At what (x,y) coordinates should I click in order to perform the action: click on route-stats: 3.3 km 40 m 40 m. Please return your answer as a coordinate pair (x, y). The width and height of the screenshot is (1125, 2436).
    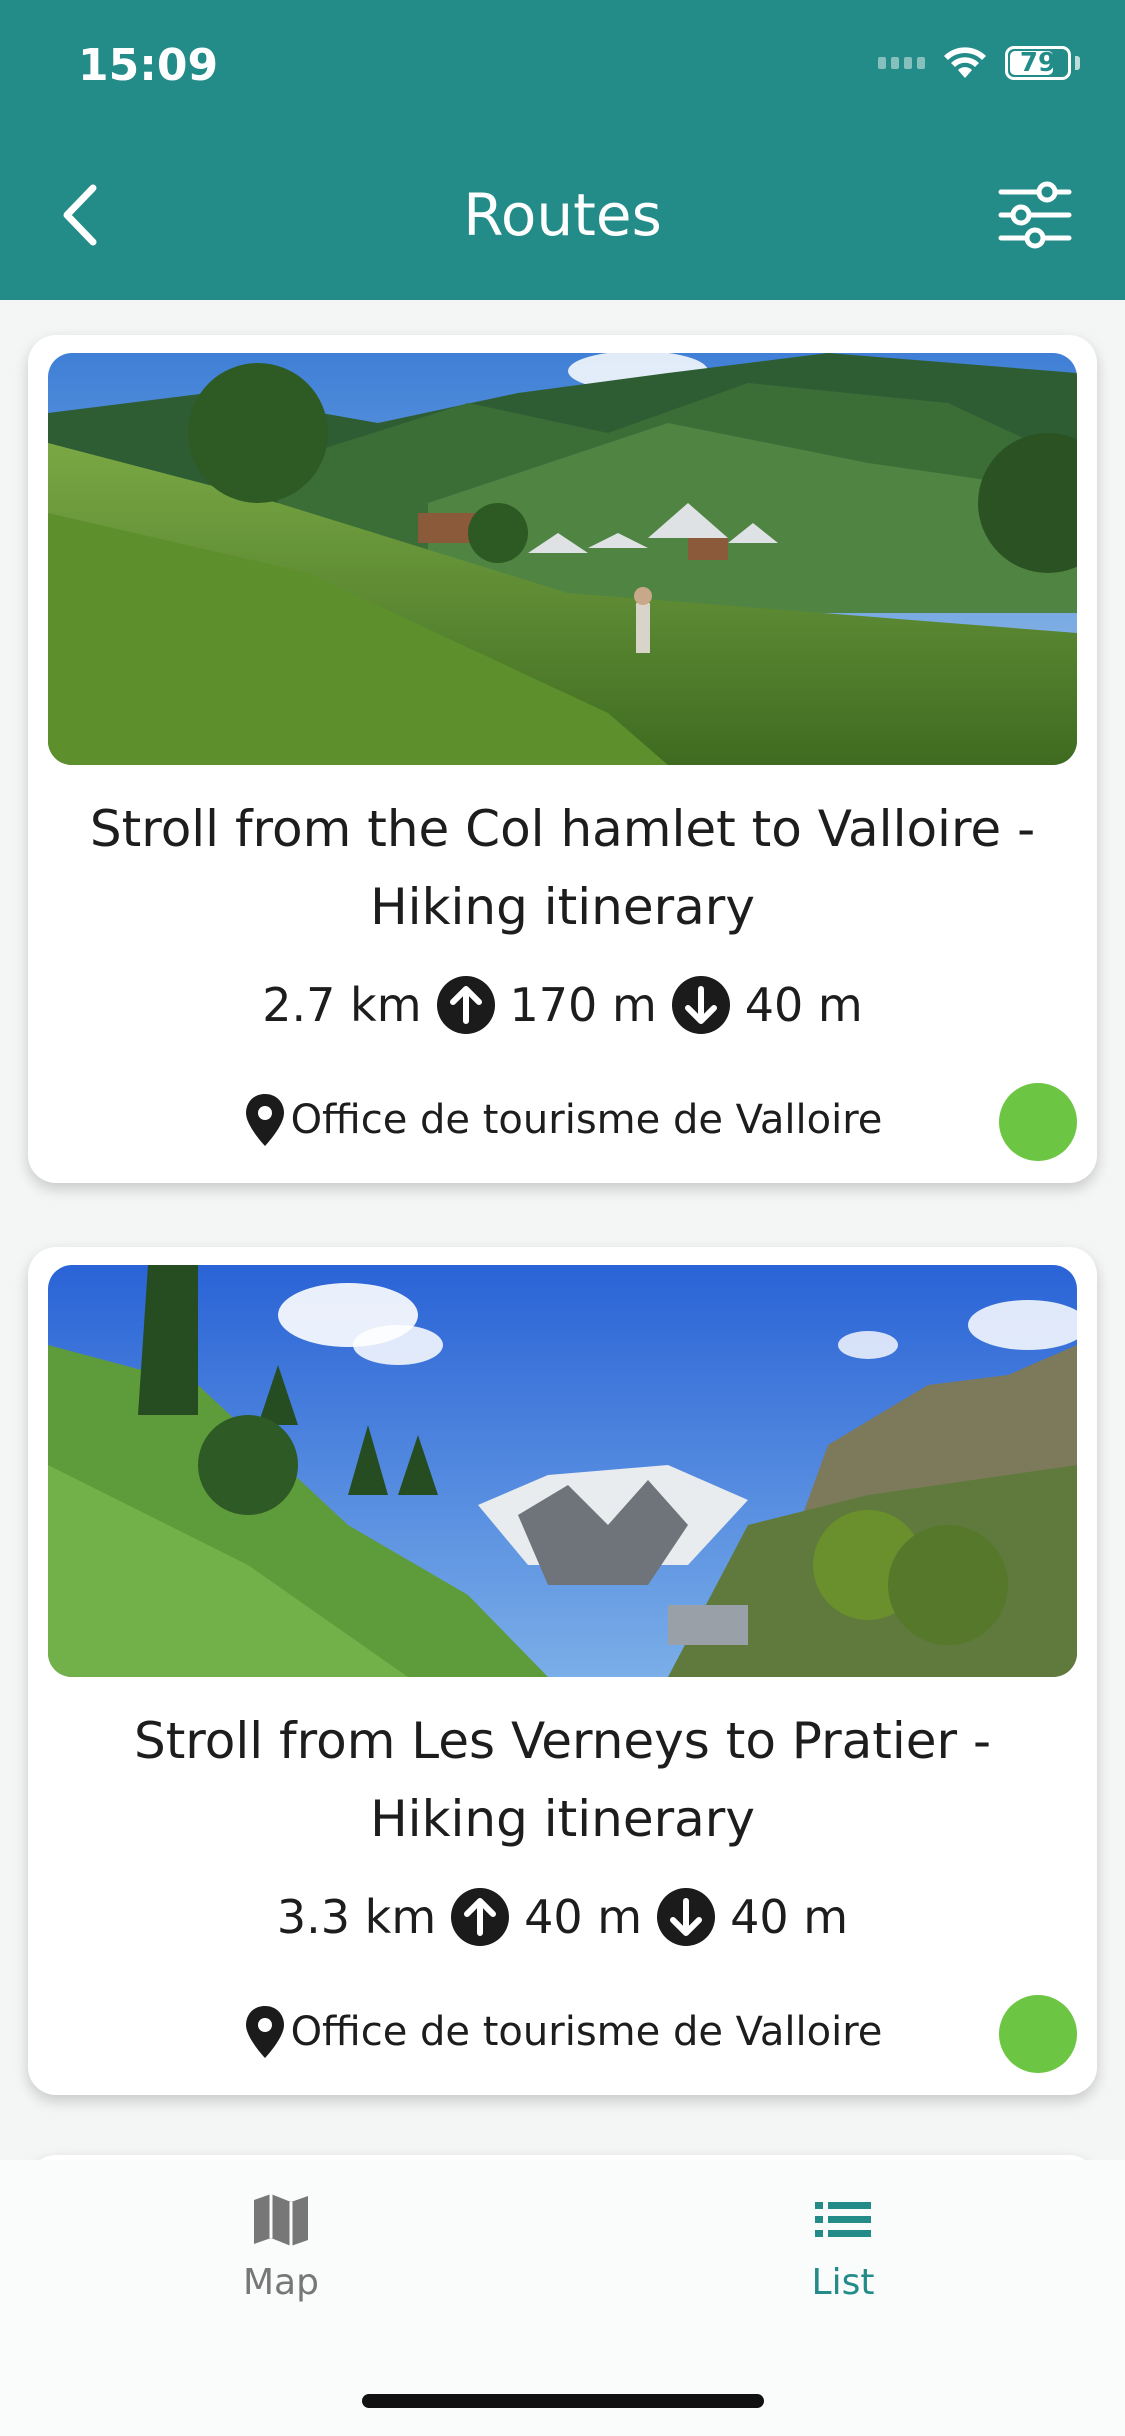
    Looking at the image, I should click on (562, 1917).